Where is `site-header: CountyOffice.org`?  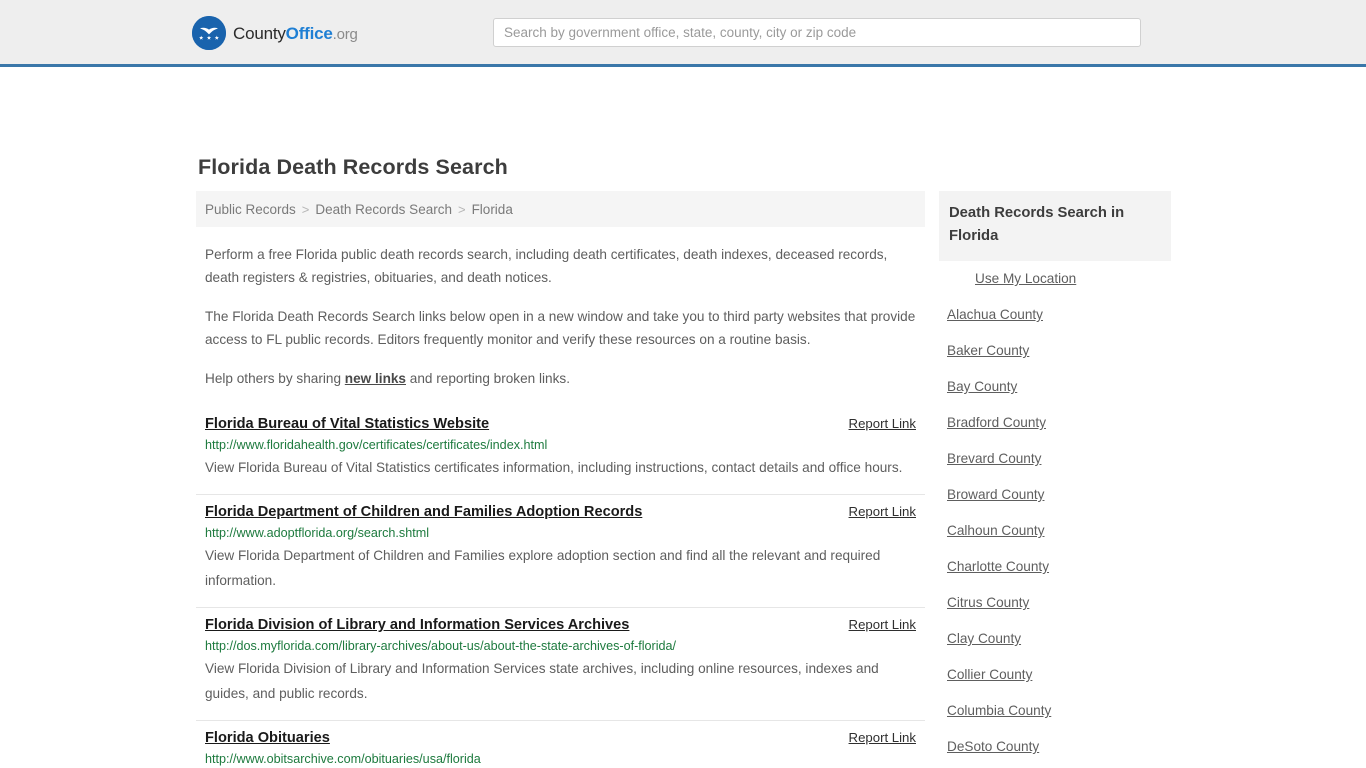 site-header: CountyOffice.org is located at coordinates (683, 33).